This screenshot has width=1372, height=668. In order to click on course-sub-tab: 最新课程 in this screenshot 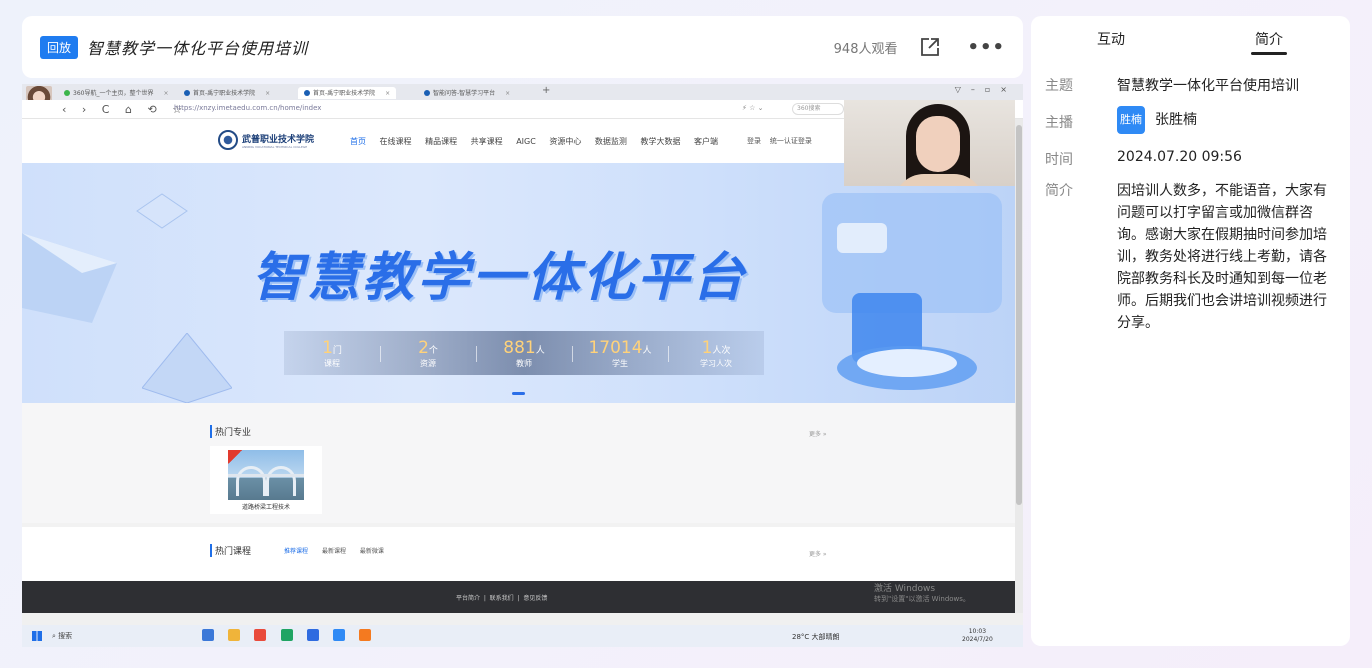, I will do `click(333, 551)`.